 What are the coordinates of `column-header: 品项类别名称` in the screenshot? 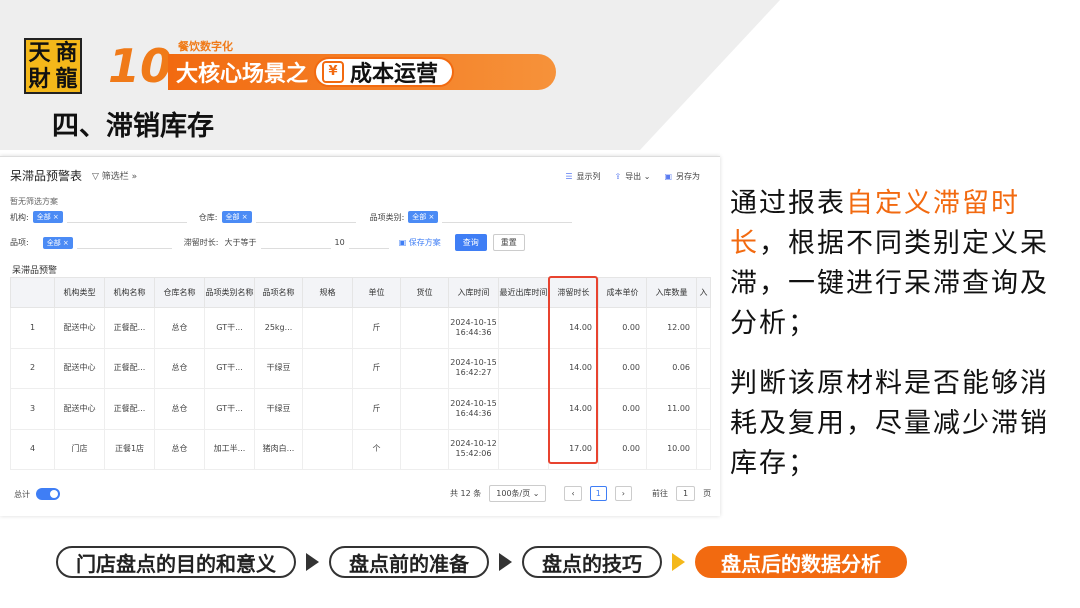 It's located at (229, 292).